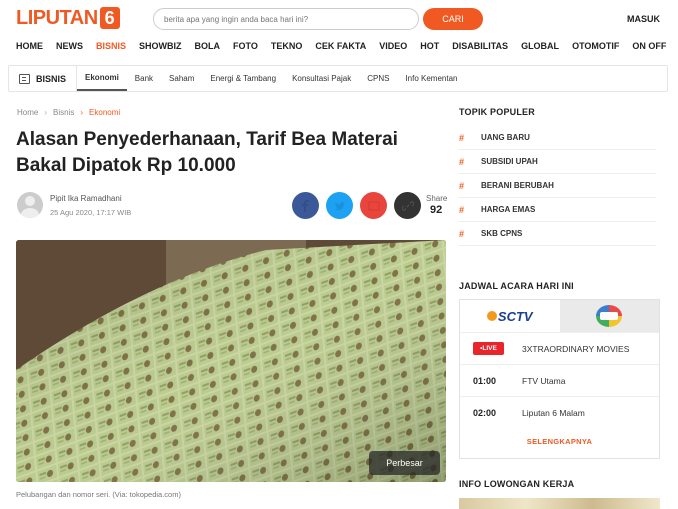  I want to click on topic-label: SKB CPNS, so click(502, 233).